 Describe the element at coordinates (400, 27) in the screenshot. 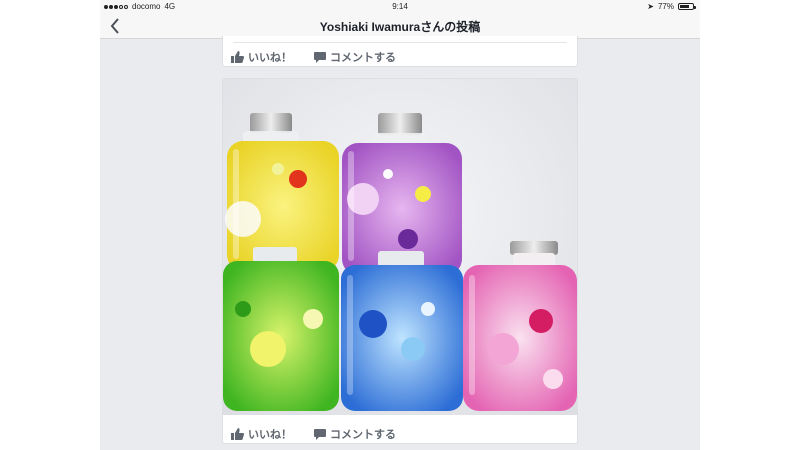

I see `page-title: Yoshiaki Iwamuraさんの投稿` at that location.